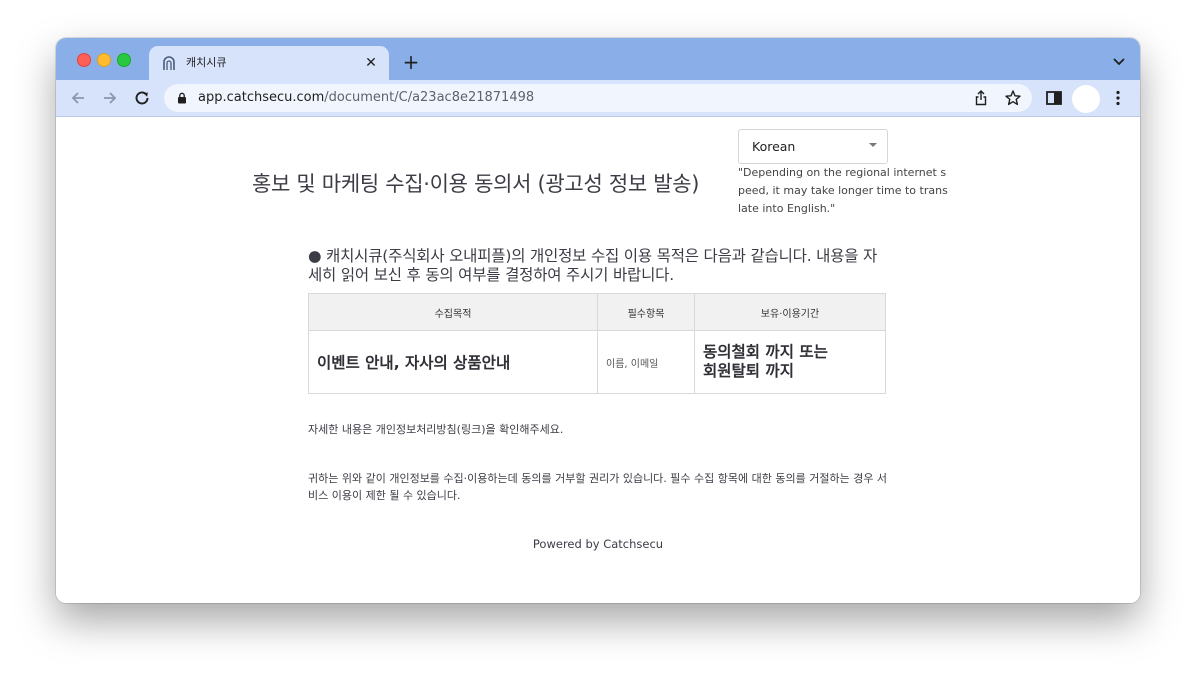 The image size is (1196, 677). What do you see at coordinates (104, 60) in the screenshot?
I see `minimize-window-button` at bounding box center [104, 60].